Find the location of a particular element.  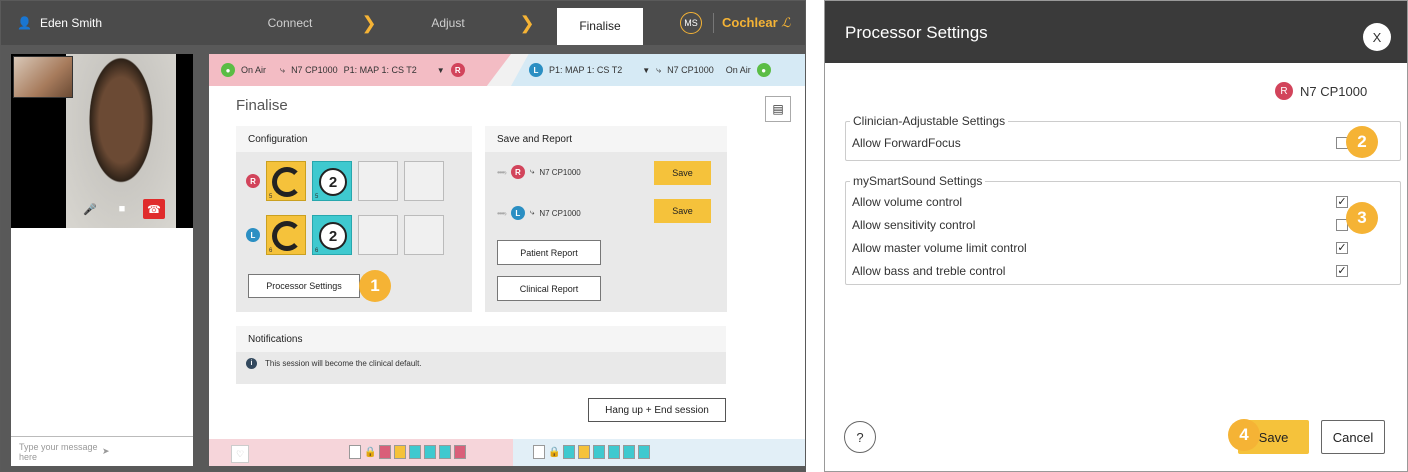

program-tile: 5 is located at coordinates (286, 181).